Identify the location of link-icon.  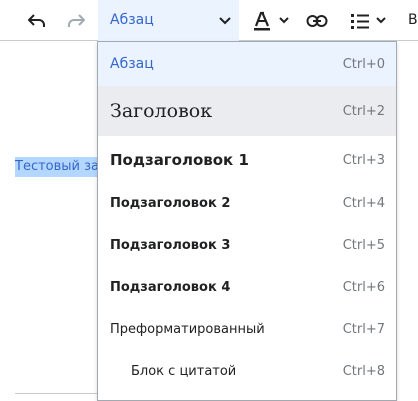
(317, 20).